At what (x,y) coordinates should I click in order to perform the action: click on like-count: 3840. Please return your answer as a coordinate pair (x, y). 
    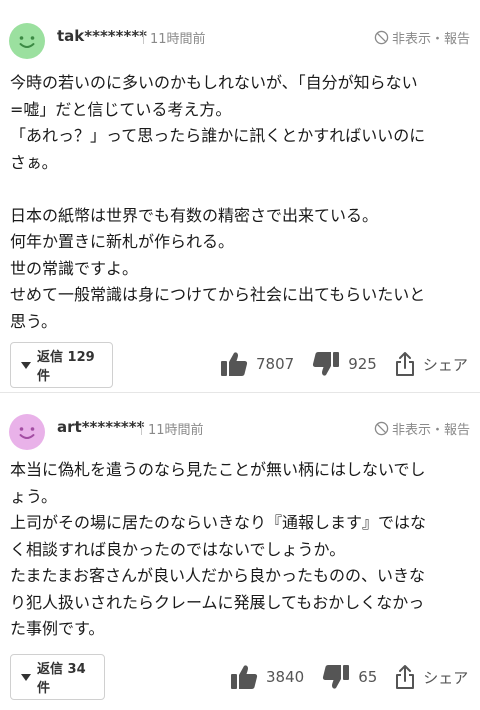
    Looking at the image, I should click on (285, 677).